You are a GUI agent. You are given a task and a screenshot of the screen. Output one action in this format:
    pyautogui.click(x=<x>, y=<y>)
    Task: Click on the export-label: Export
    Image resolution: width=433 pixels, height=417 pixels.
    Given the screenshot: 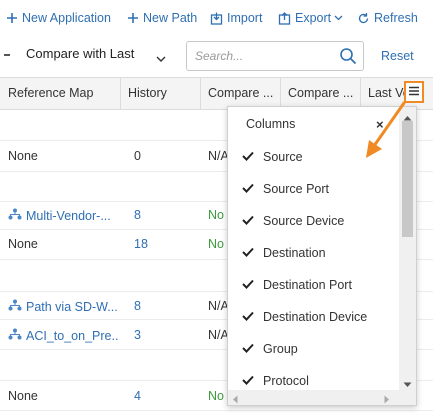 What is the action you would take?
    pyautogui.click(x=313, y=18)
    